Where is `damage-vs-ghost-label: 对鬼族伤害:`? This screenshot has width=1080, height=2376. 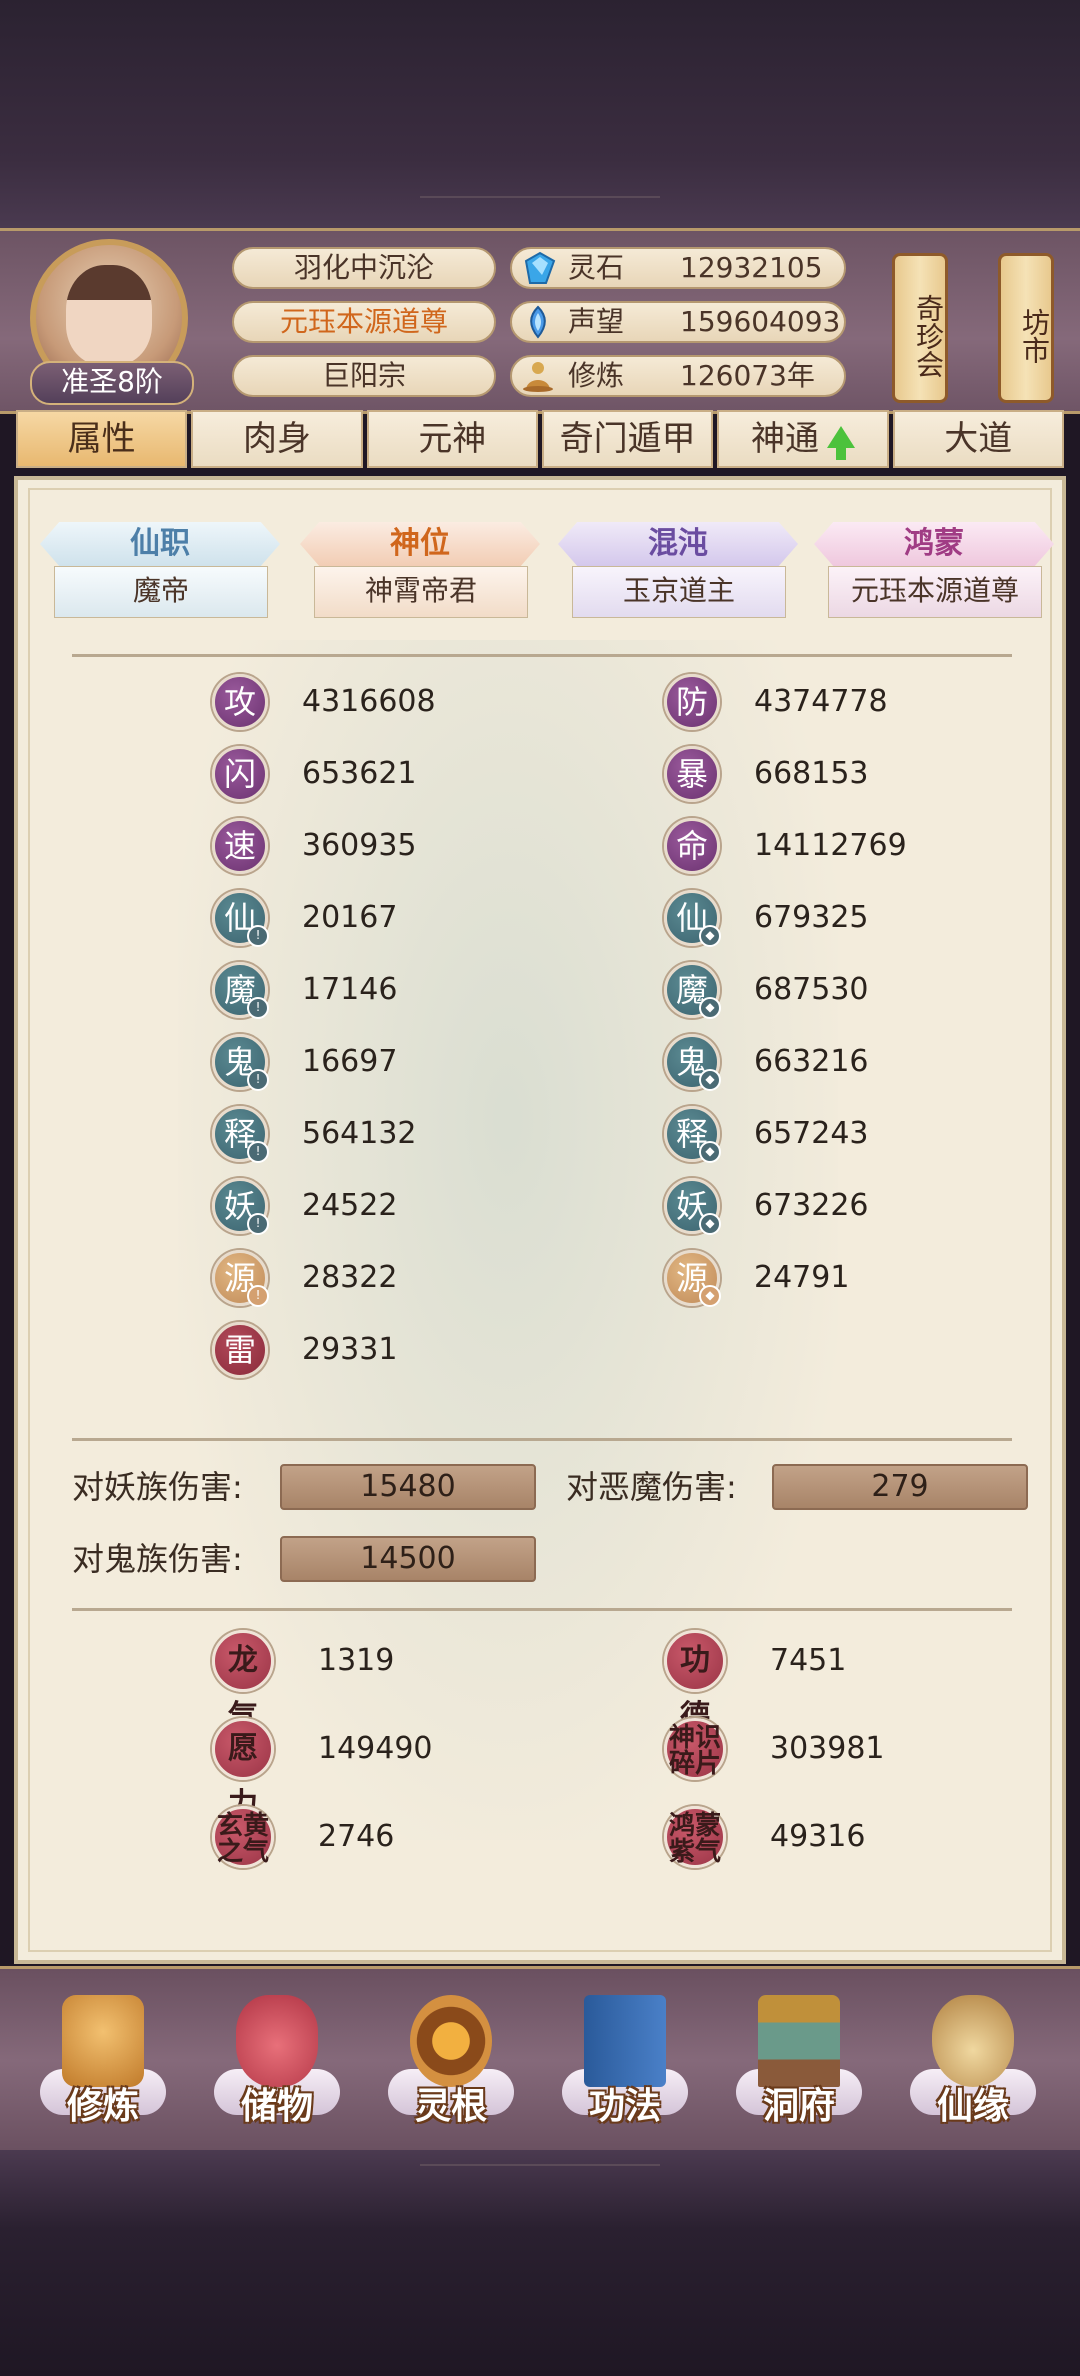
damage-vs-ghost-label: 对鬼族伤害: is located at coordinates (157, 1559).